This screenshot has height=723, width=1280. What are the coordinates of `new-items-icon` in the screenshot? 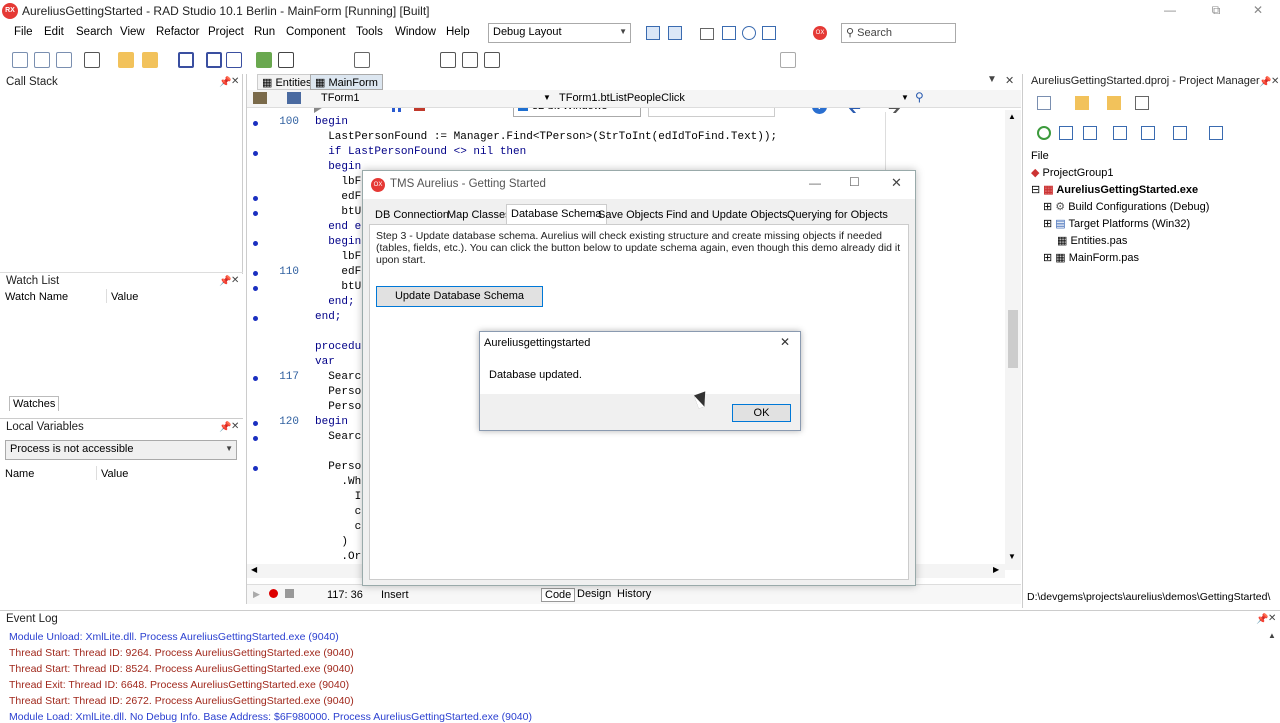 It's located at (42, 60).